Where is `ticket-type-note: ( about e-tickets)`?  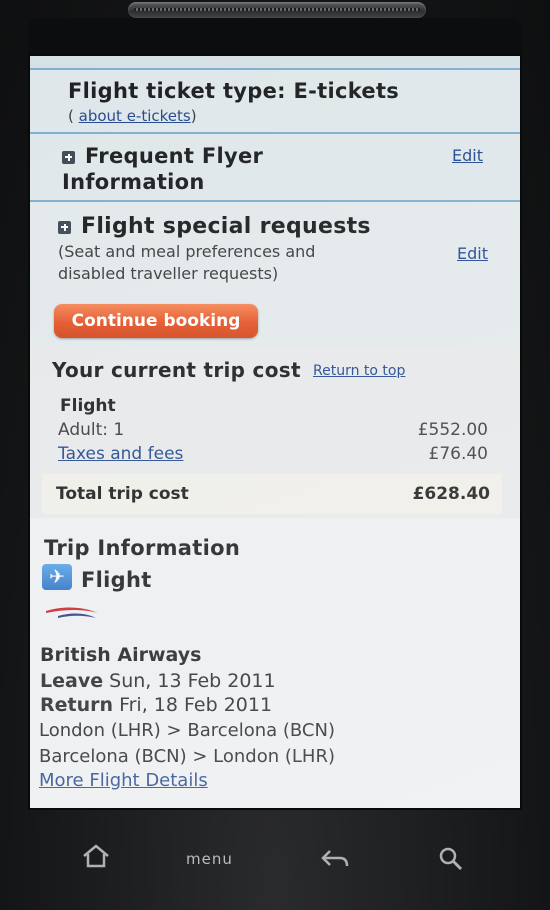
ticket-type-note: ( about e-tickets) is located at coordinates (132, 116).